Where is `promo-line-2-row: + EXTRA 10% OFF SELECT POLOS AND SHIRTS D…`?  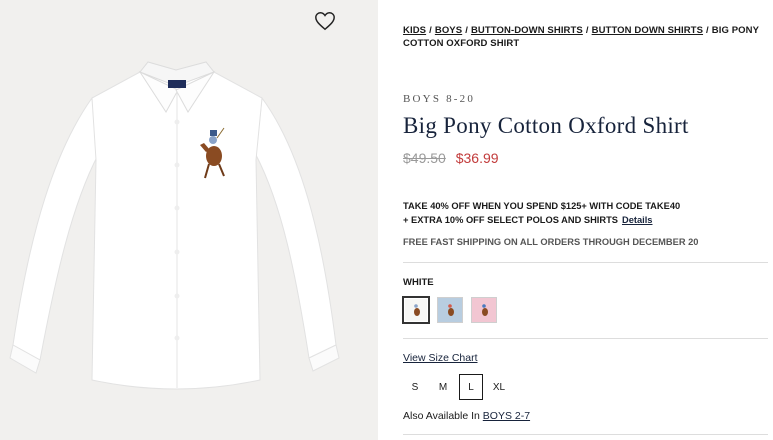 promo-line-2-row: + EXTRA 10% OFF SELECT POLOS AND SHIRTS D… is located at coordinates (585, 220).